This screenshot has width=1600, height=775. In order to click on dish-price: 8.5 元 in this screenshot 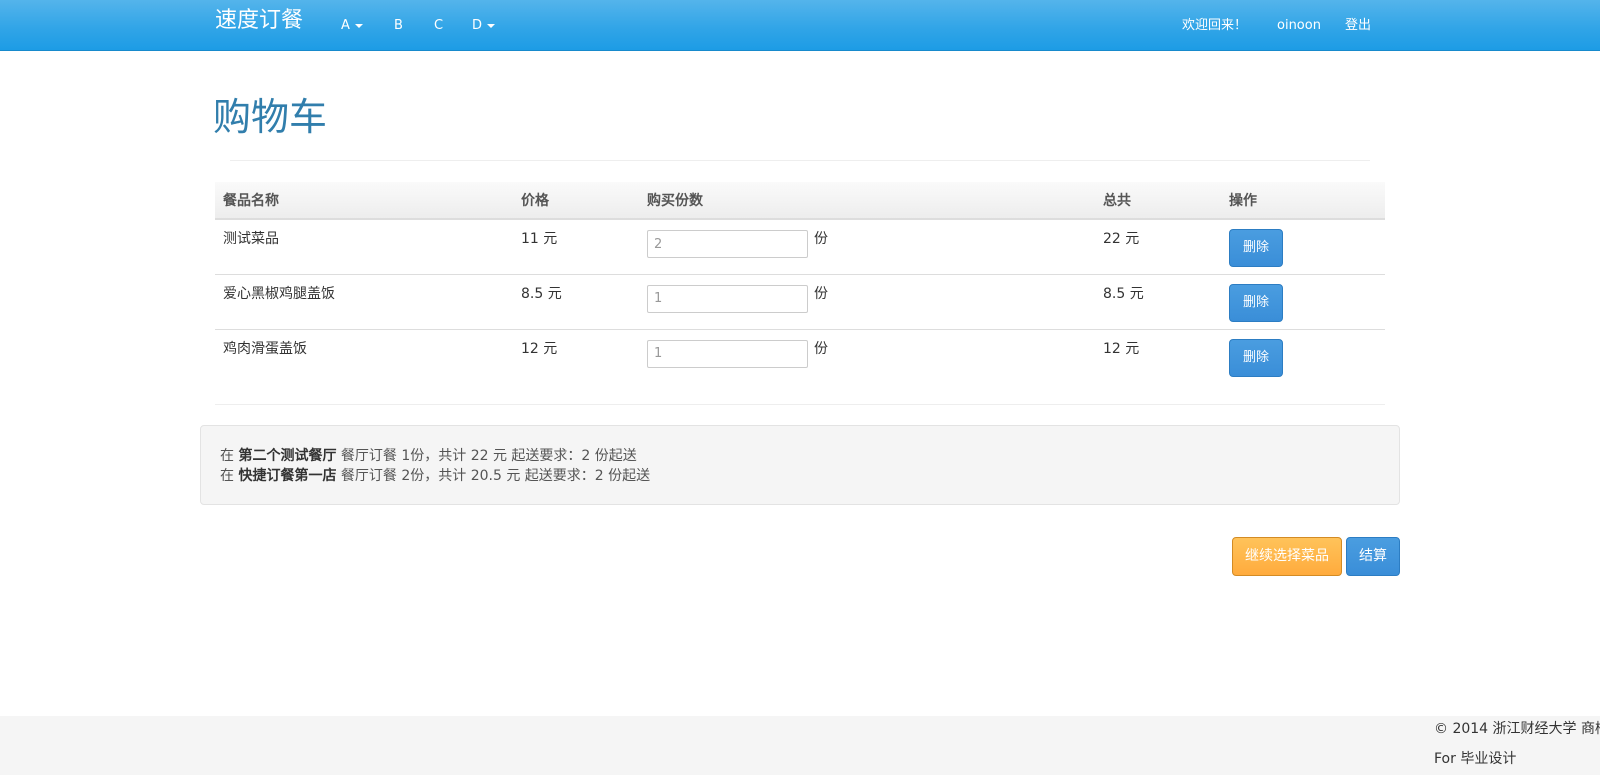, I will do `click(576, 301)`.